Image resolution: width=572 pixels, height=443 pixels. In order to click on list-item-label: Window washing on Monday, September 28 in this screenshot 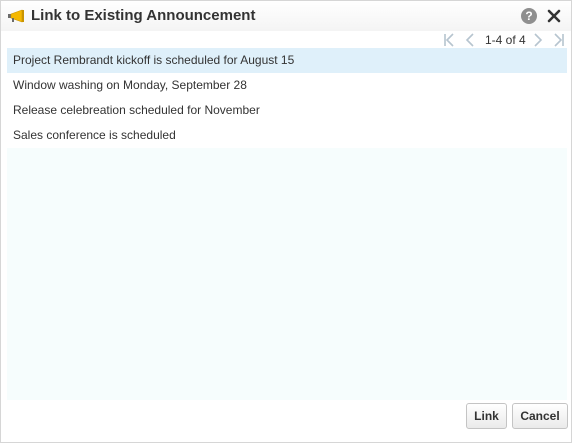, I will do `click(130, 85)`.